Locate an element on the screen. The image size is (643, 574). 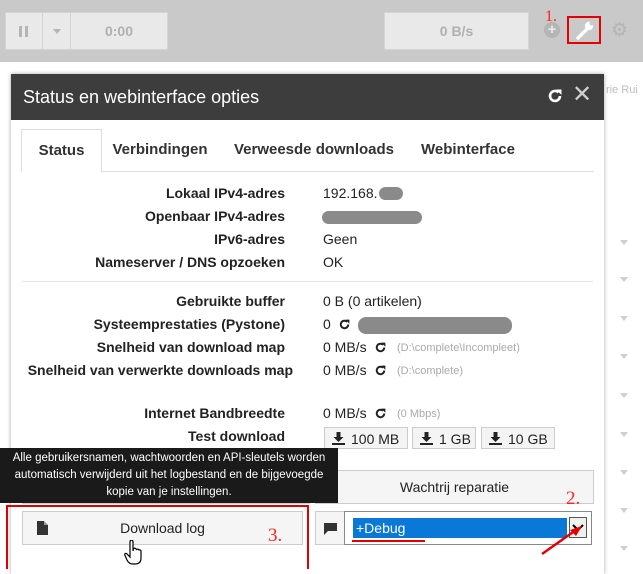
bandwidth-value: 0 MB/s is located at coordinates (345, 413).